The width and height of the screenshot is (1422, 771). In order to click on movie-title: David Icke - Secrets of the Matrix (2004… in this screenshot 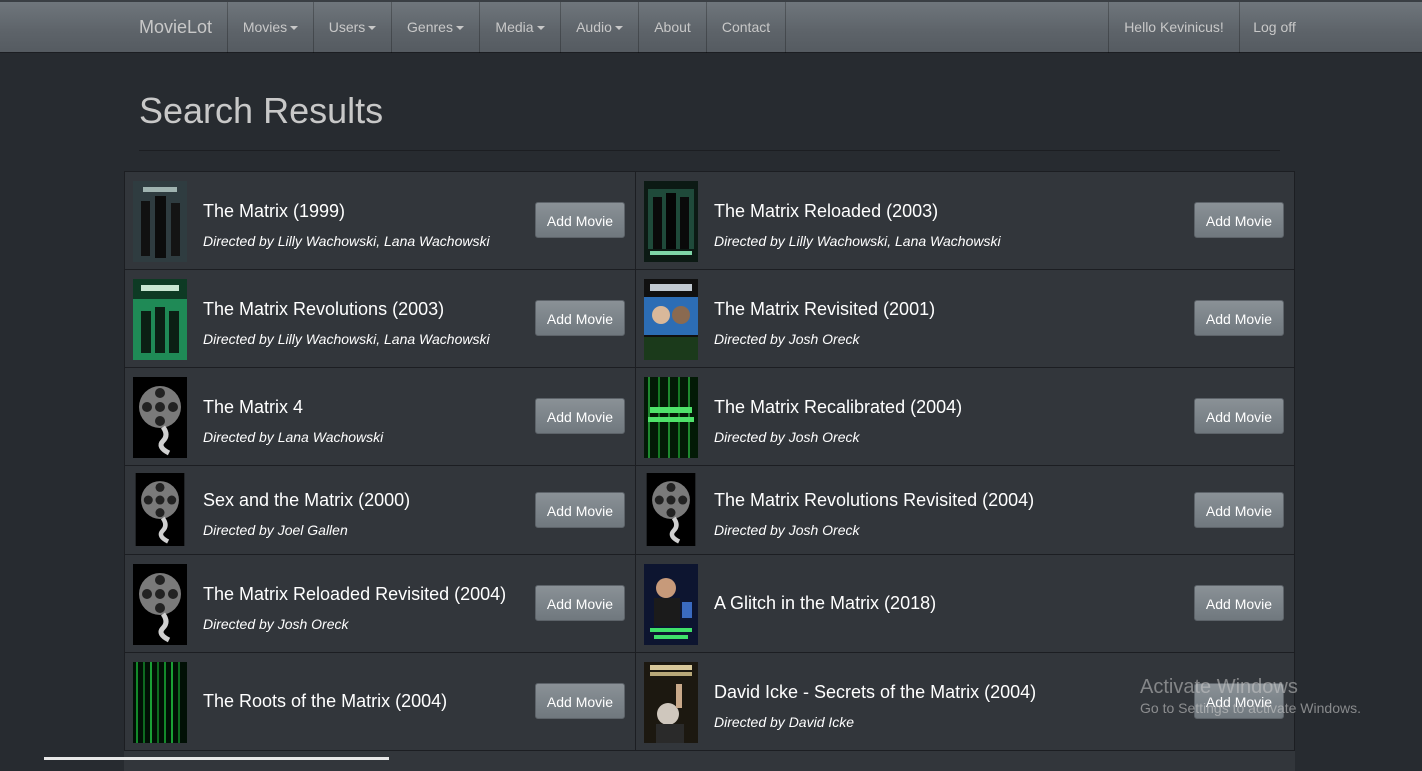, I will do `click(875, 692)`.